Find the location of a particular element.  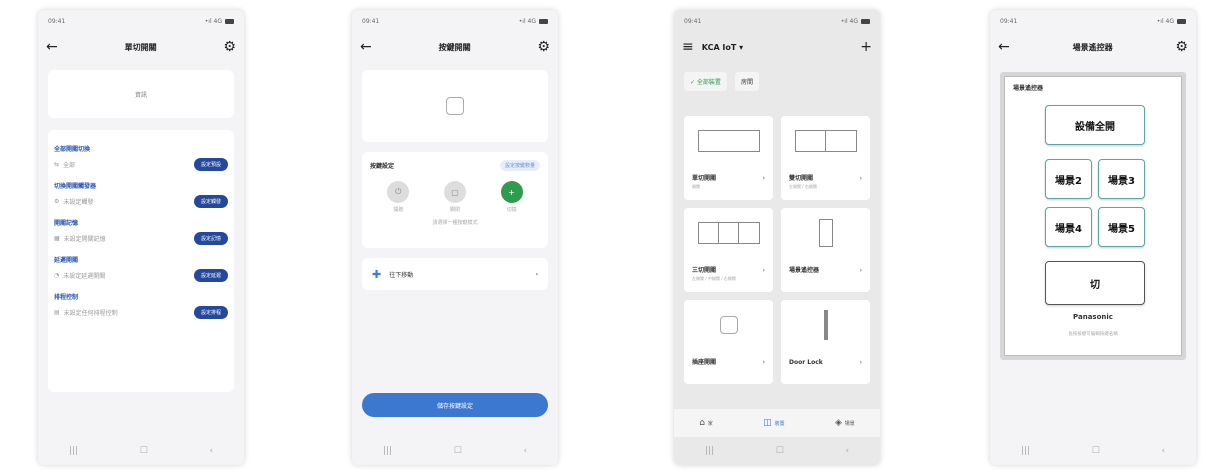

nav-scenes-tab: ◈ 場景 is located at coordinates (845, 423).